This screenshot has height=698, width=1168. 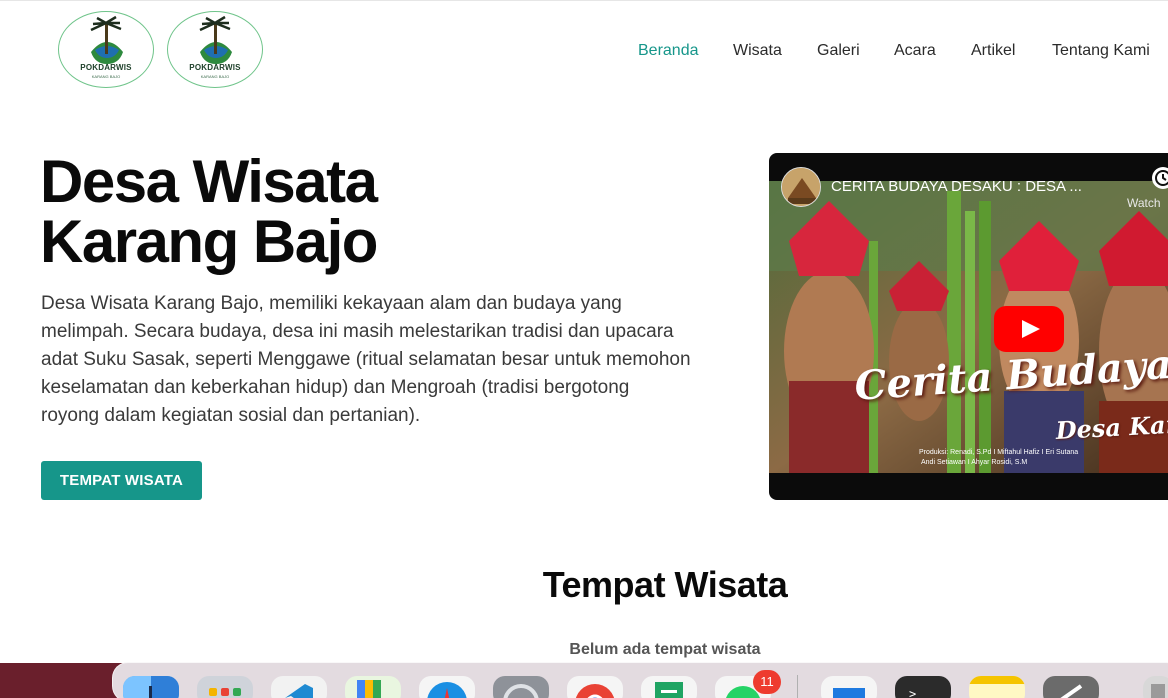 I want to click on play-button, so click(x=1029, y=329).